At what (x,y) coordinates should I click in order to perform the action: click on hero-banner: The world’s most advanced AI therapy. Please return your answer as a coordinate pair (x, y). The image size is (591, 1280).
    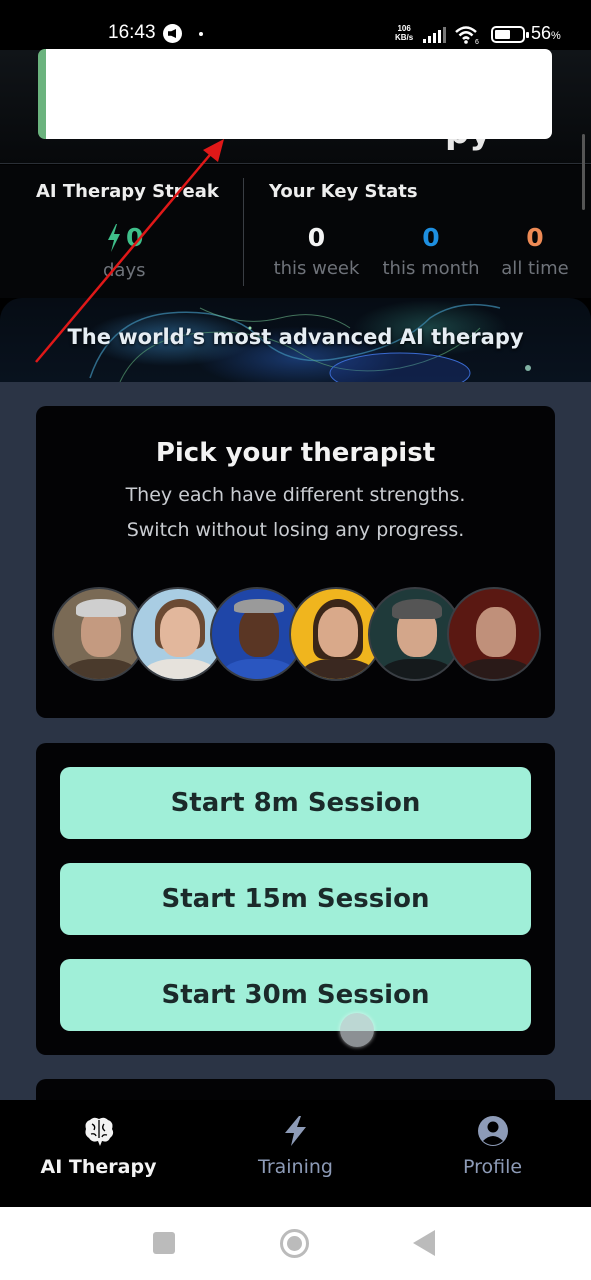
    Looking at the image, I should click on (295, 340).